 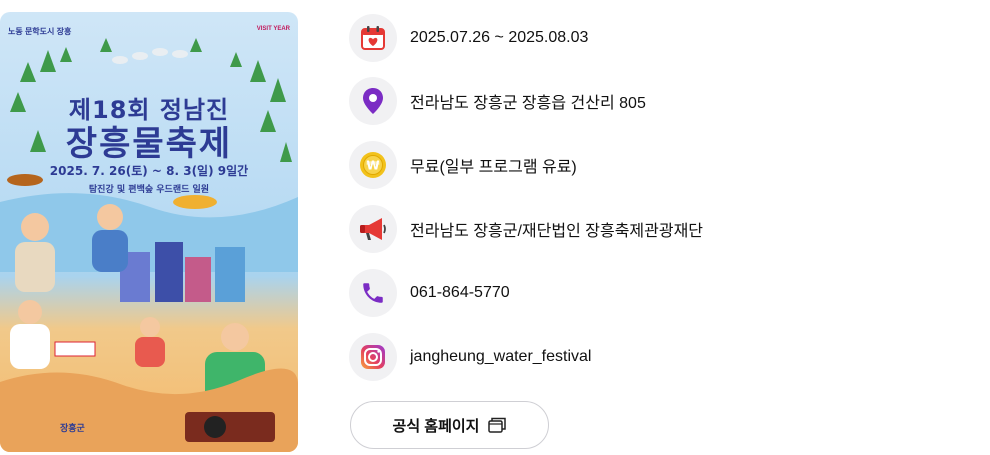 What do you see at coordinates (373, 357) in the screenshot?
I see `instagram-icon` at bounding box center [373, 357].